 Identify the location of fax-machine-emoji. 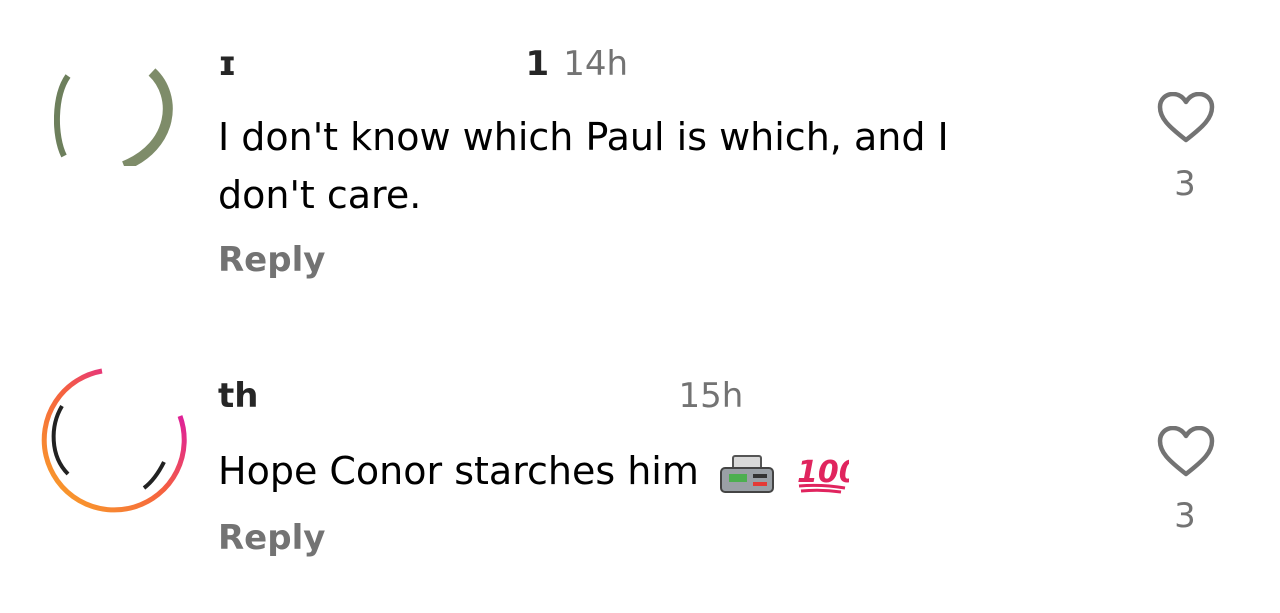
(746, 473).